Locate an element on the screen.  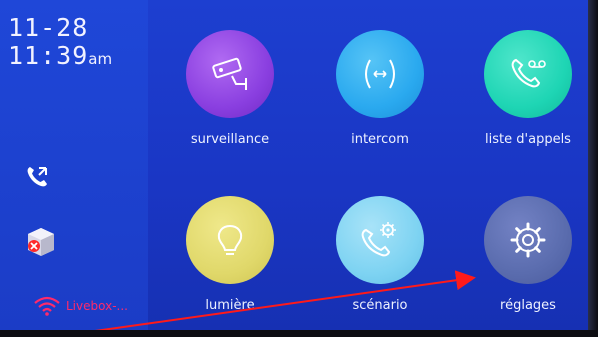
menu-light: lumière is located at coordinates (230, 254).